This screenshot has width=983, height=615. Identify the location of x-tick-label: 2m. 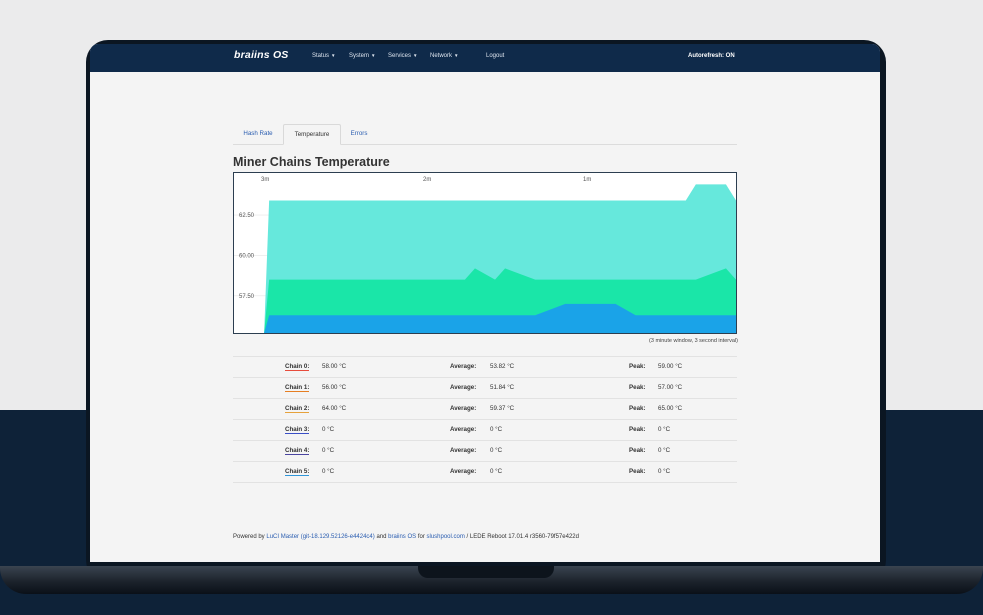
(427, 180).